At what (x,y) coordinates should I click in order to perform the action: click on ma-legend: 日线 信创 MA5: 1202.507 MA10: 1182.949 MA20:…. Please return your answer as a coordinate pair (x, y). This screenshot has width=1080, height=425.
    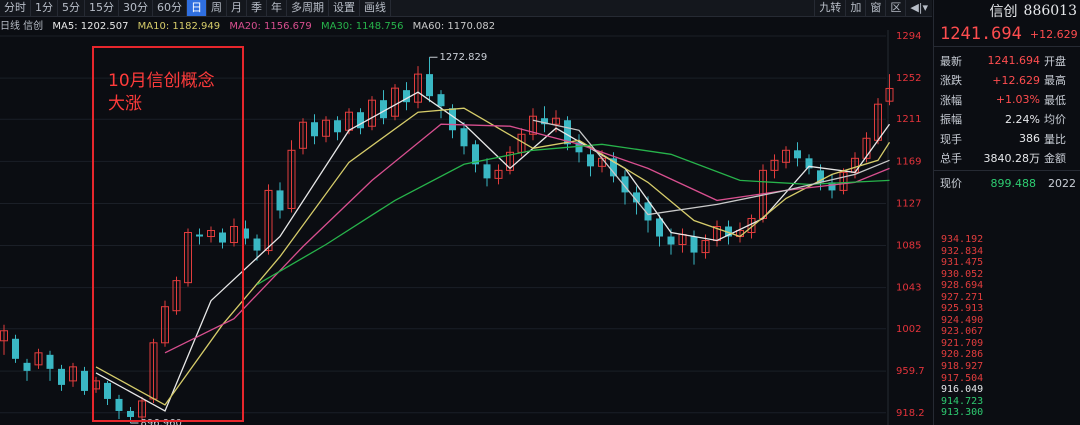
    Looking at the image, I should click on (250, 24).